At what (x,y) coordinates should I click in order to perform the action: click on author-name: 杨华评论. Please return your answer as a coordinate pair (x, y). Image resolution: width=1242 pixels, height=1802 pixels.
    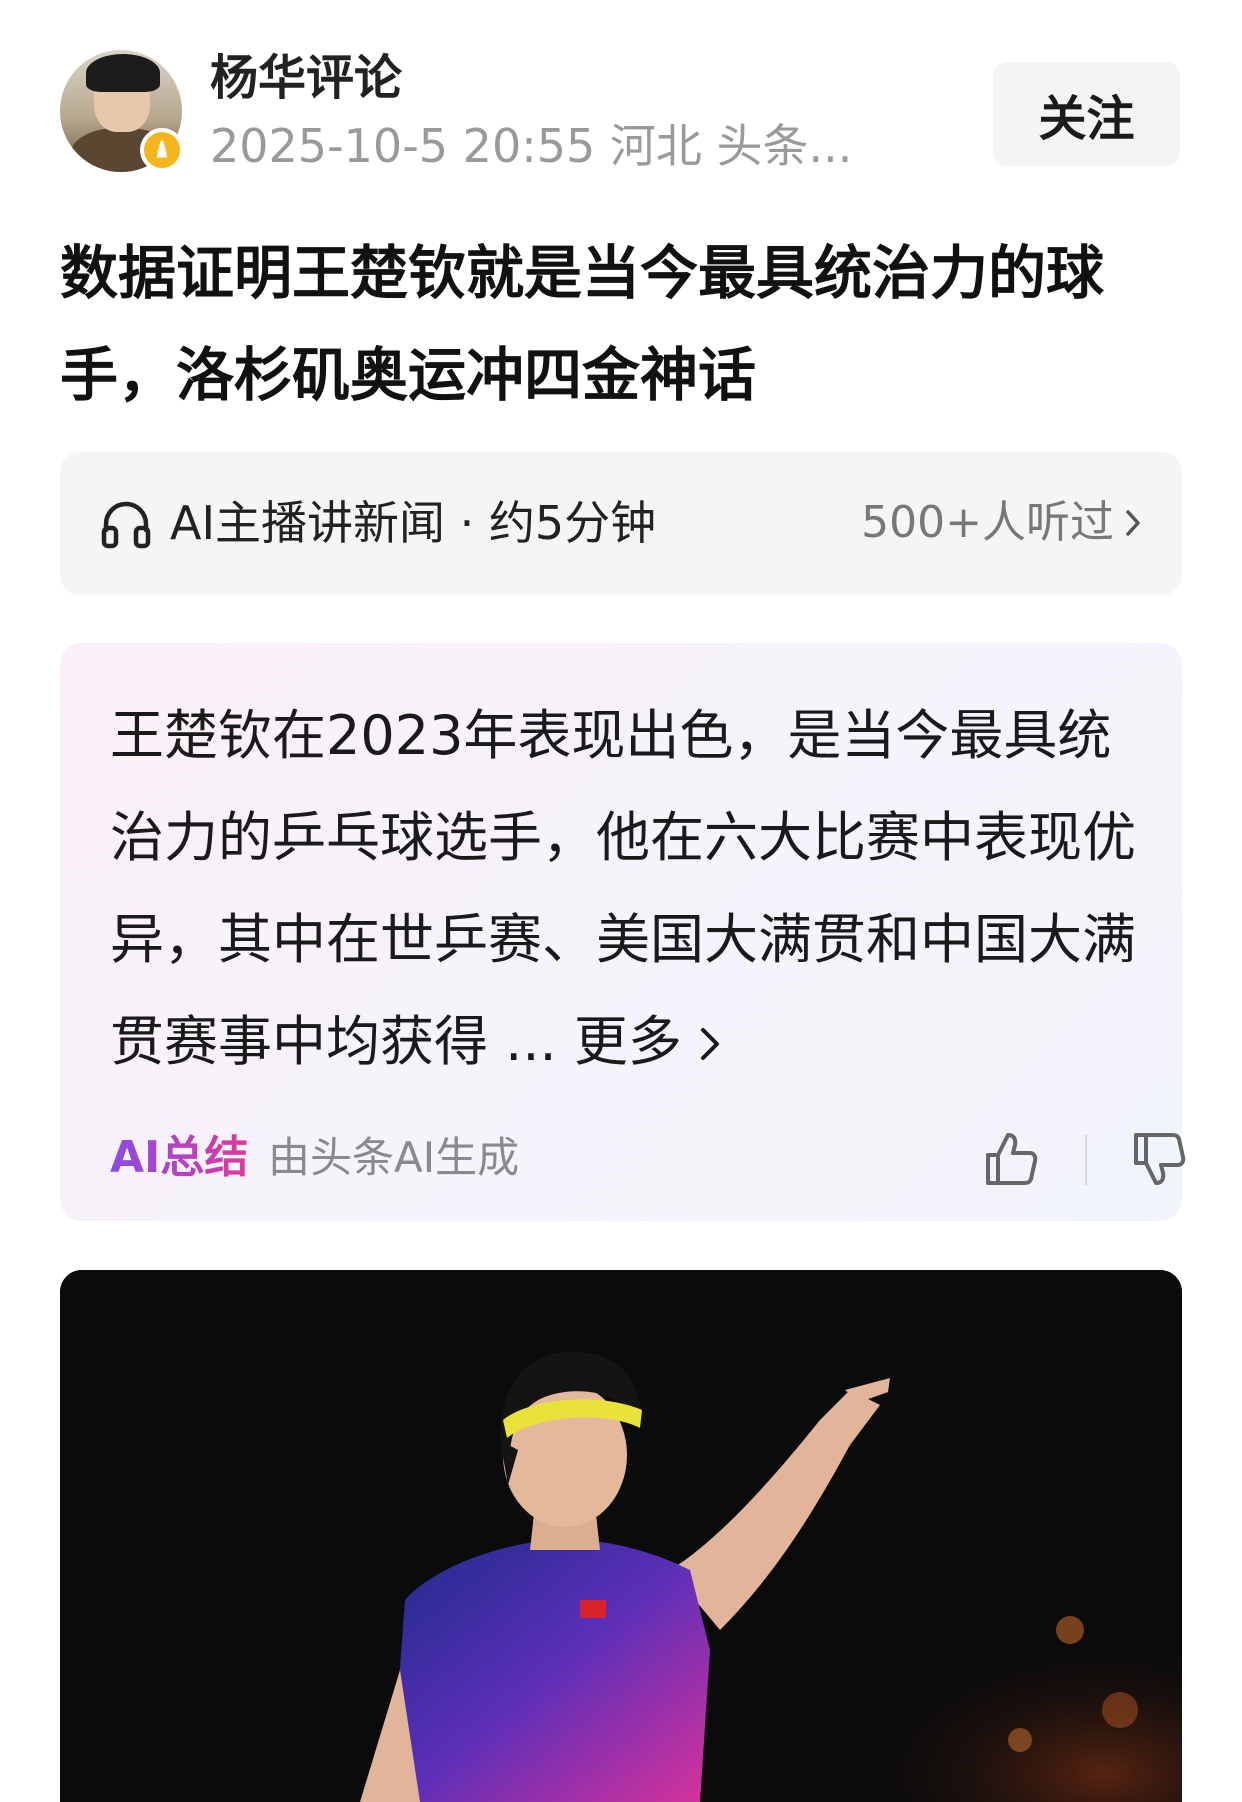
    Looking at the image, I should click on (306, 78).